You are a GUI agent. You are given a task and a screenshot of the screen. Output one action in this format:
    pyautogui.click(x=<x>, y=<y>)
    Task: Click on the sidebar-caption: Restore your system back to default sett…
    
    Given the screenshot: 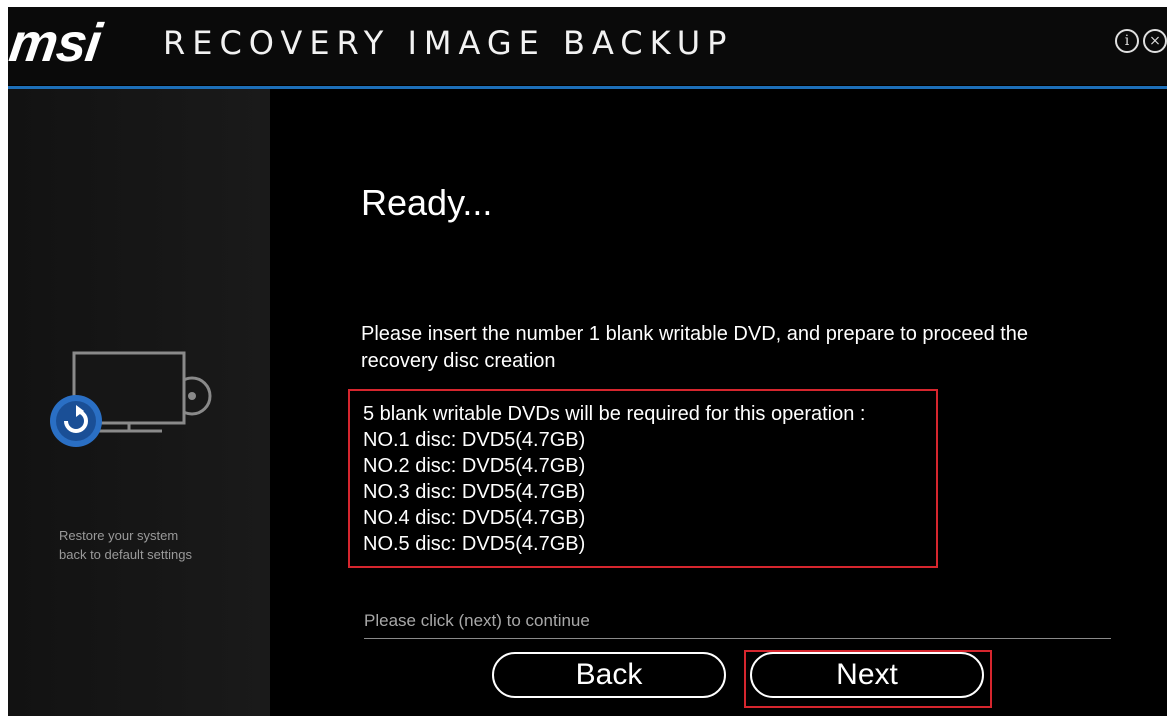 What is the action you would take?
    pyautogui.click(x=125, y=545)
    